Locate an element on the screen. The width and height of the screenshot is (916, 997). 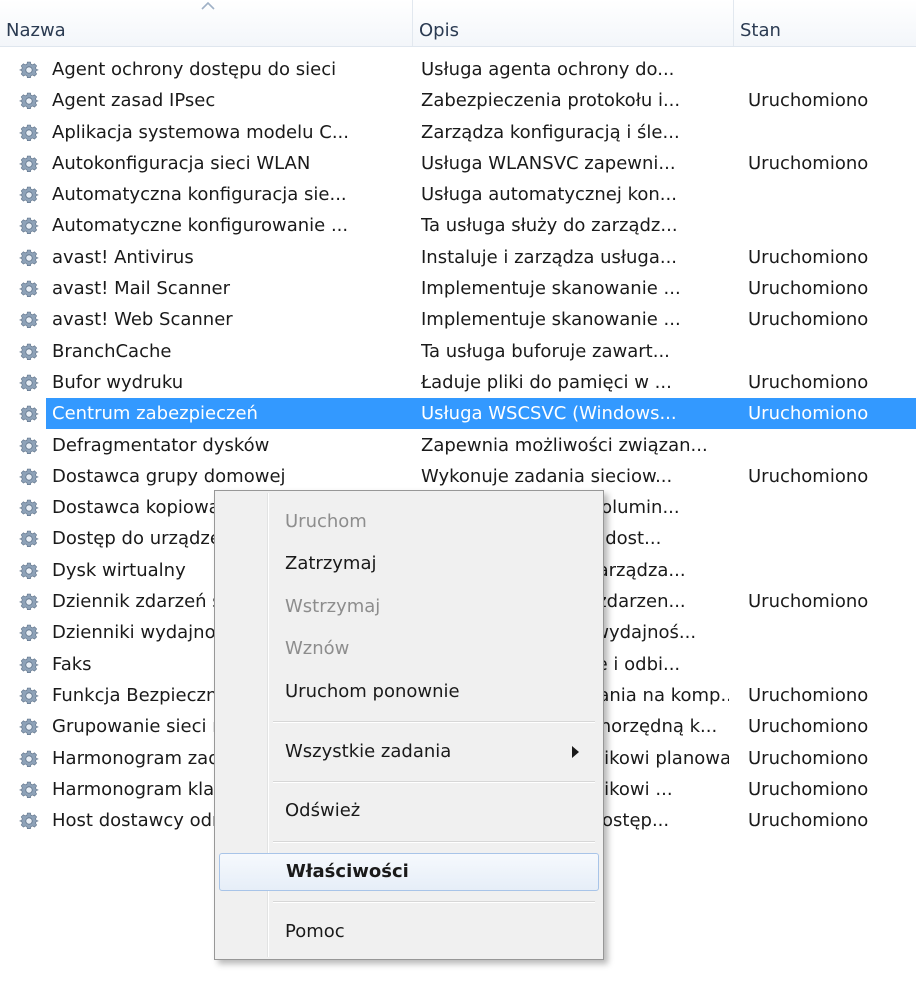
menu-item-resume: Wznów is located at coordinates (317, 648).